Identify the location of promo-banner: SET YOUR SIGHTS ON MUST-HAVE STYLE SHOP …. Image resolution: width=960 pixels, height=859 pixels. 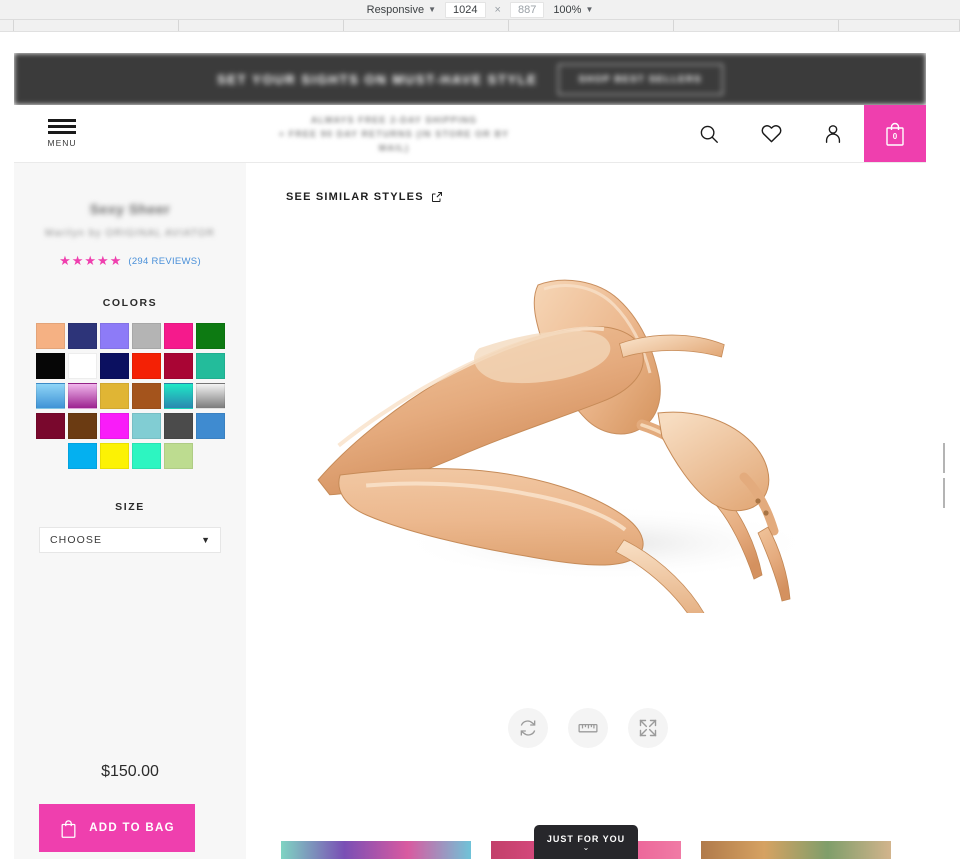
(470, 79).